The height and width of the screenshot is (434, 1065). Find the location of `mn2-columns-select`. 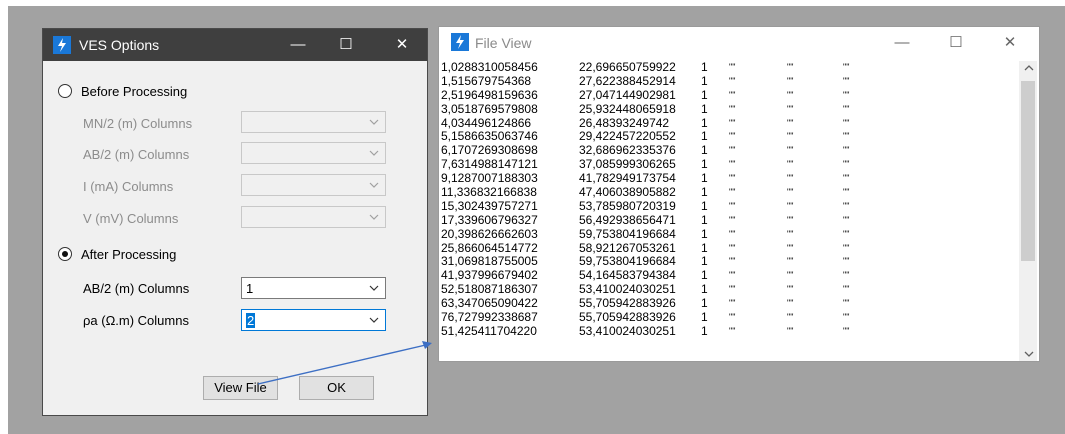

mn2-columns-select is located at coordinates (313, 122).